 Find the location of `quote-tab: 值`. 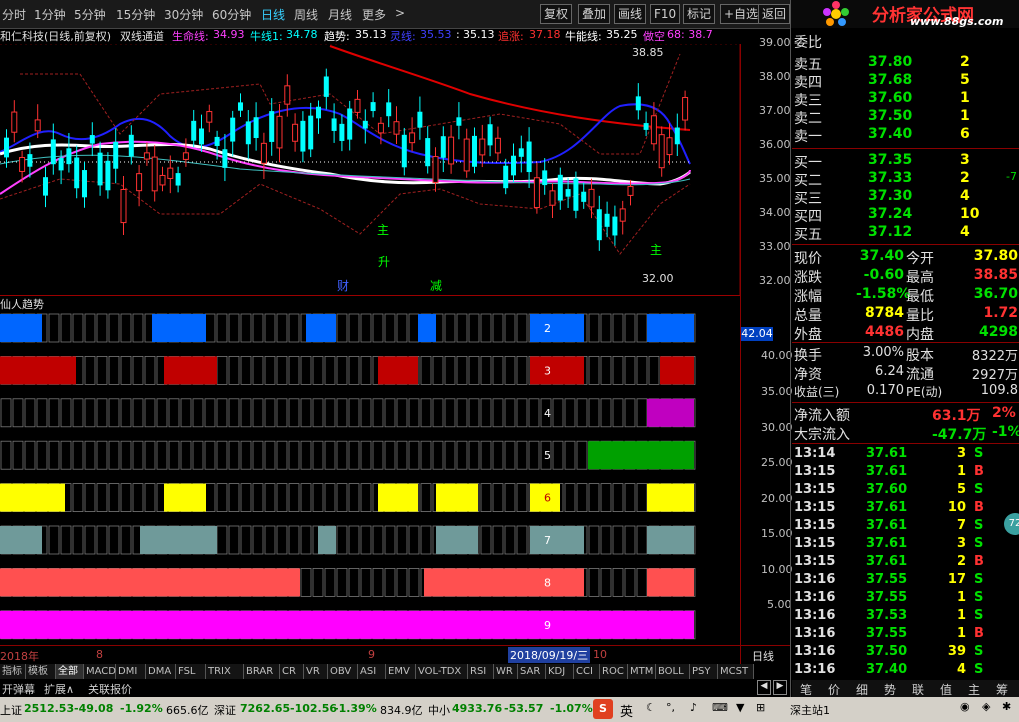

quote-tab: 值 is located at coordinates (946, 689).